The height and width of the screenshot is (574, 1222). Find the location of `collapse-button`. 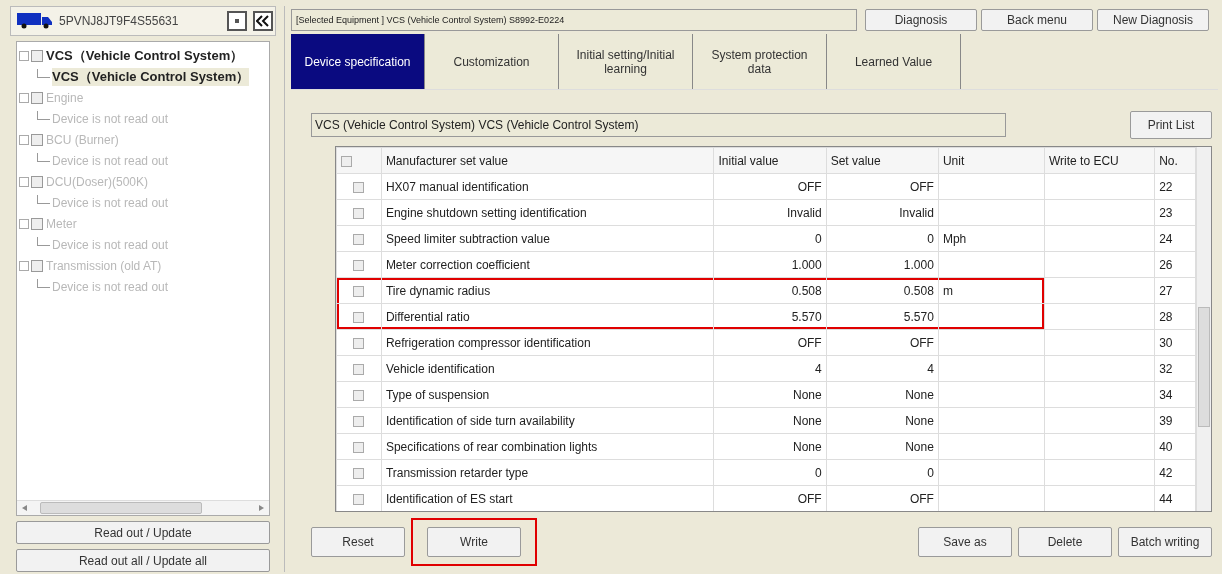

collapse-button is located at coordinates (263, 21).